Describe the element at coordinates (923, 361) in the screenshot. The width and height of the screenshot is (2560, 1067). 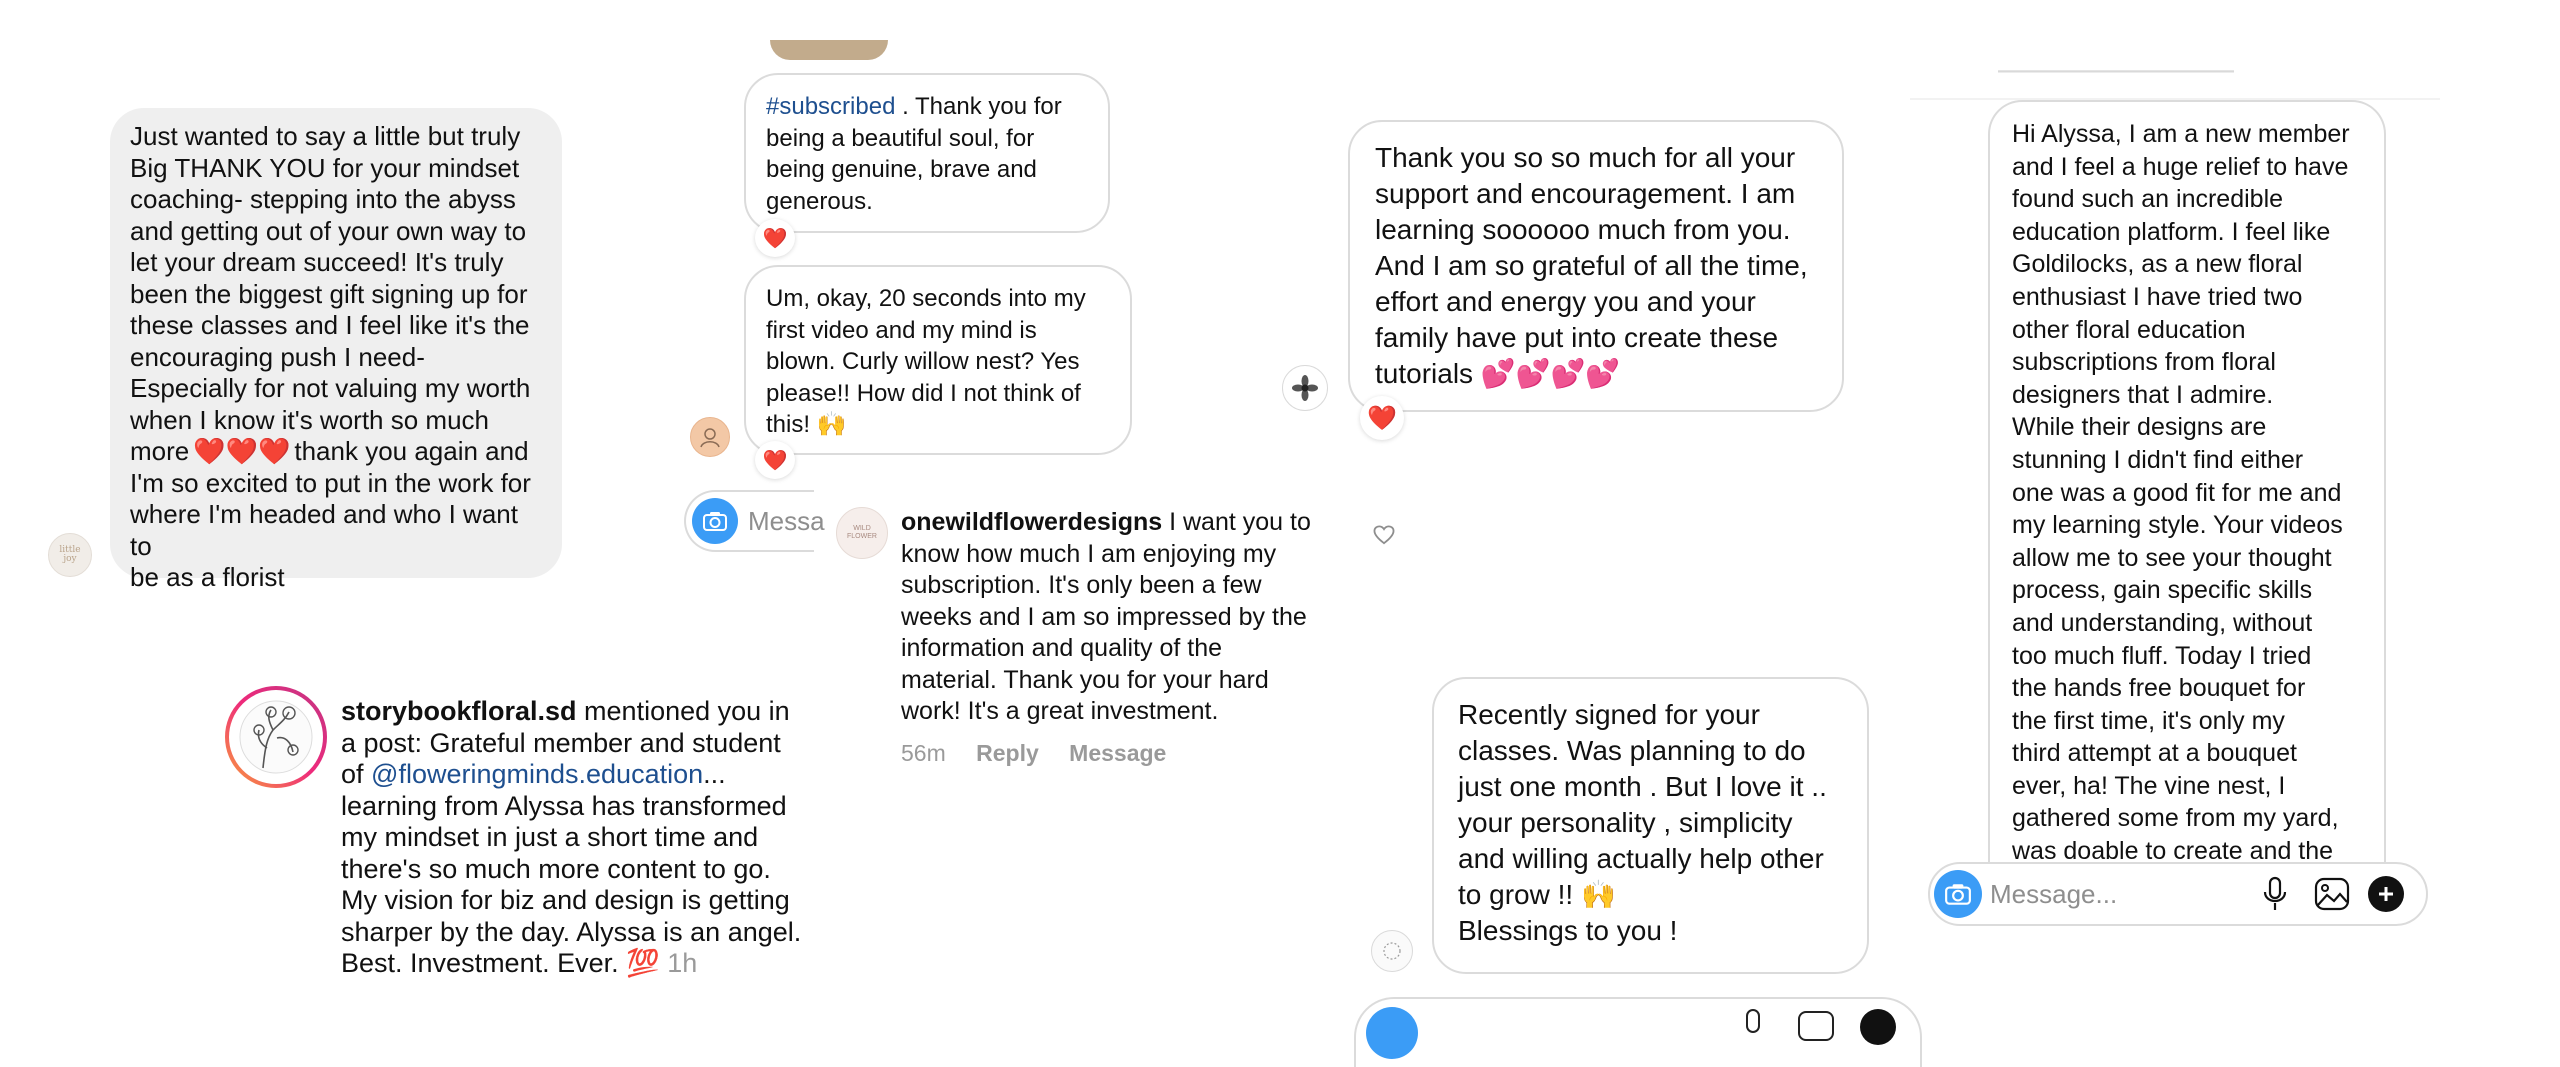
I see `message-text: blown. Curly willow nest? Yes` at that location.